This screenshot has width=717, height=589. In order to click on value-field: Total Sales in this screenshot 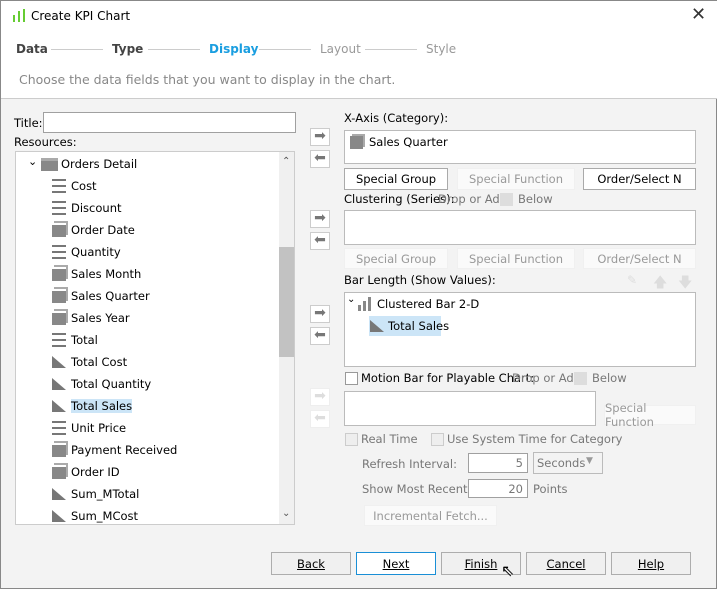, I will do `click(418, 326)`.